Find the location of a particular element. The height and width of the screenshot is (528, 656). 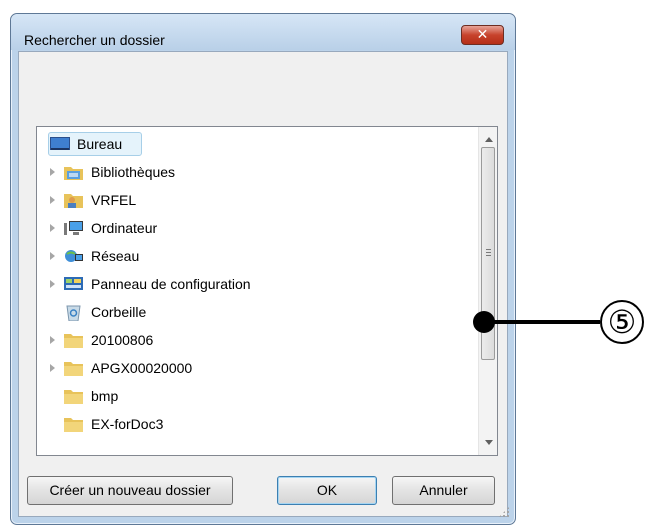

vertical-scrollbar is located at coordinates (487, 291).